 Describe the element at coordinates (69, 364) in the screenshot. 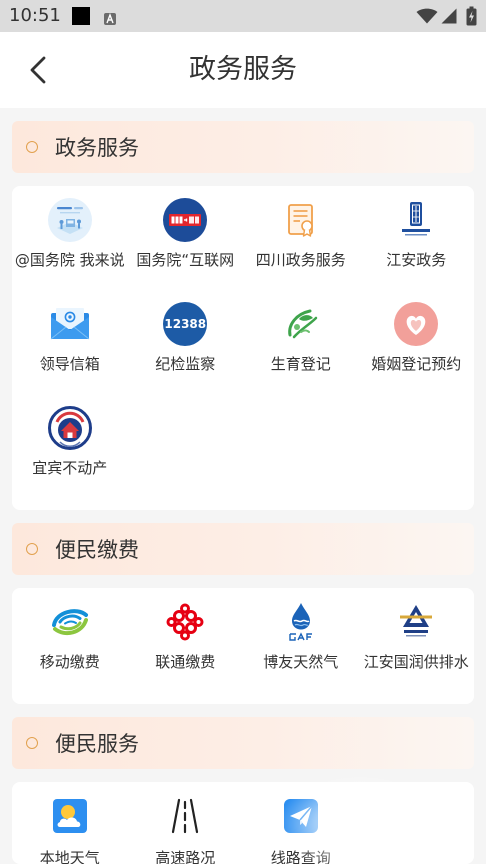

I see `service-item-label: 领导信箱` at that location.